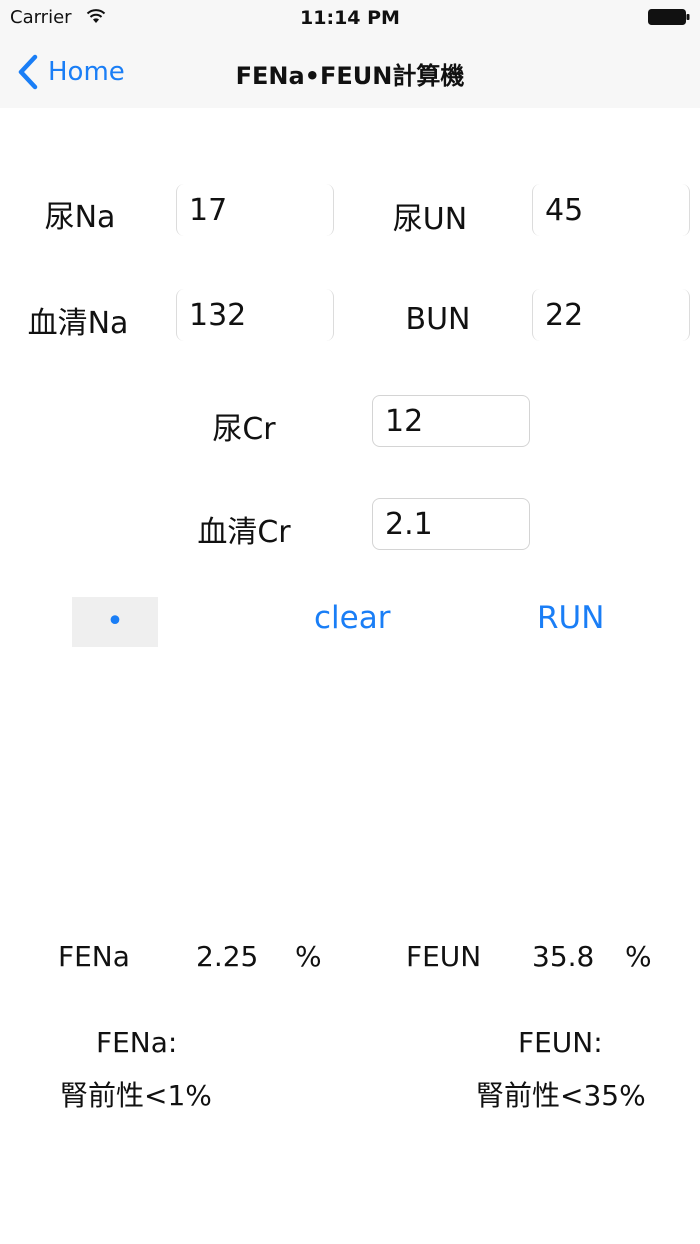 This screenshot has width=700, height=1244. What do you see at coordinates (94, 956) in the screenshot?
I see `fena-result-label: FENa` at bounding box center [94, 956].